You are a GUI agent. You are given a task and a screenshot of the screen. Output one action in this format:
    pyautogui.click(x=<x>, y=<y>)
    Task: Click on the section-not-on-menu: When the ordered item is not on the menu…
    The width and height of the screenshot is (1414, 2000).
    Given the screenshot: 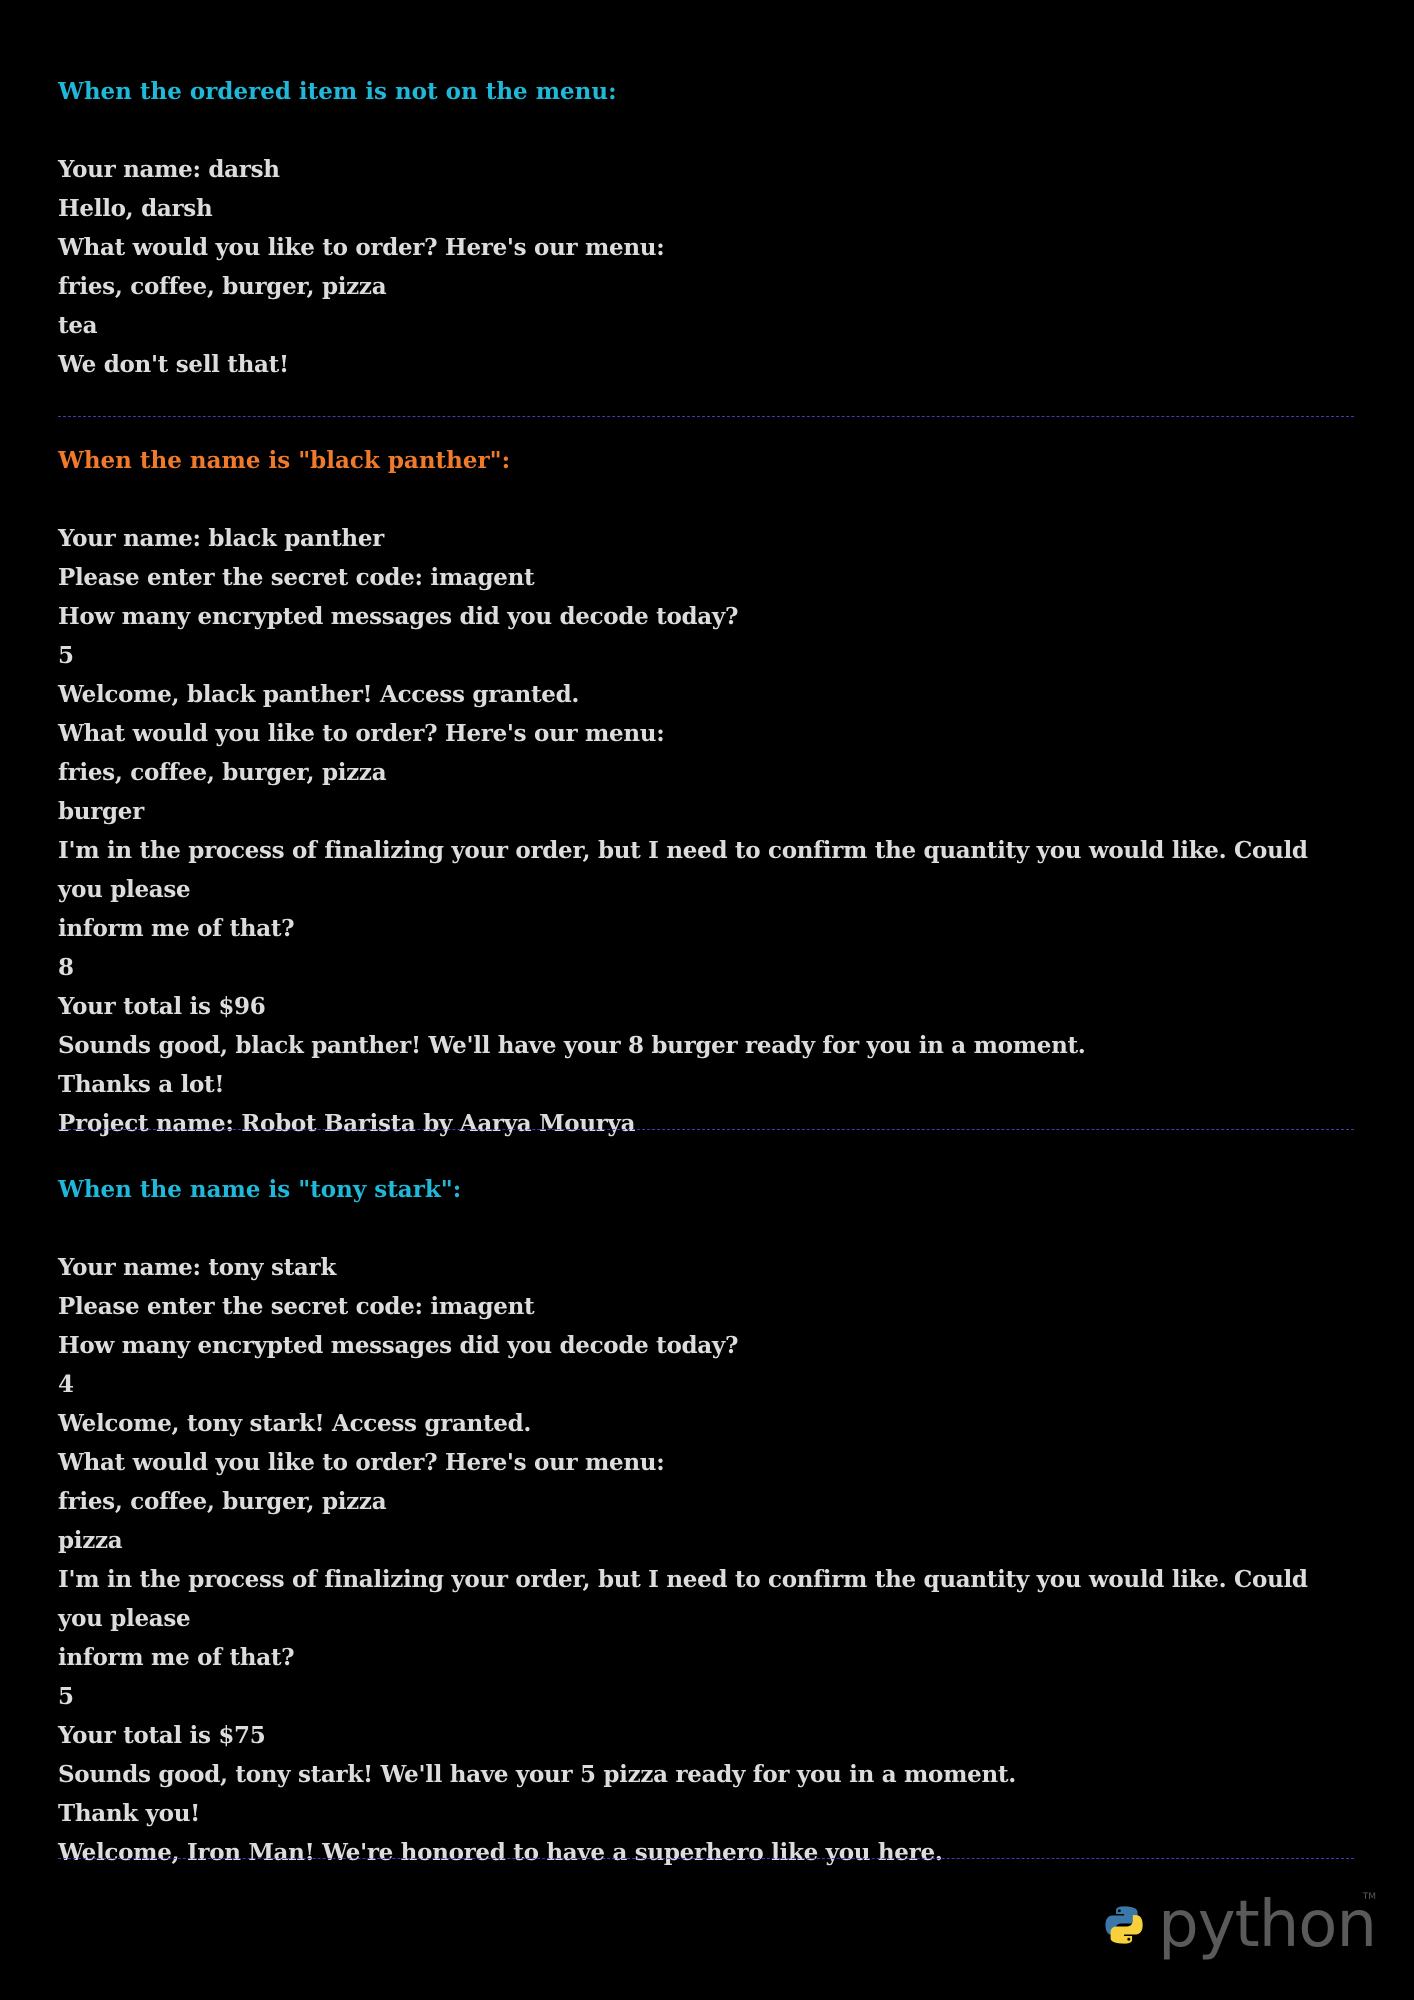 What is the action you would take?
    pyautogui.click(x=706, y=228)
    